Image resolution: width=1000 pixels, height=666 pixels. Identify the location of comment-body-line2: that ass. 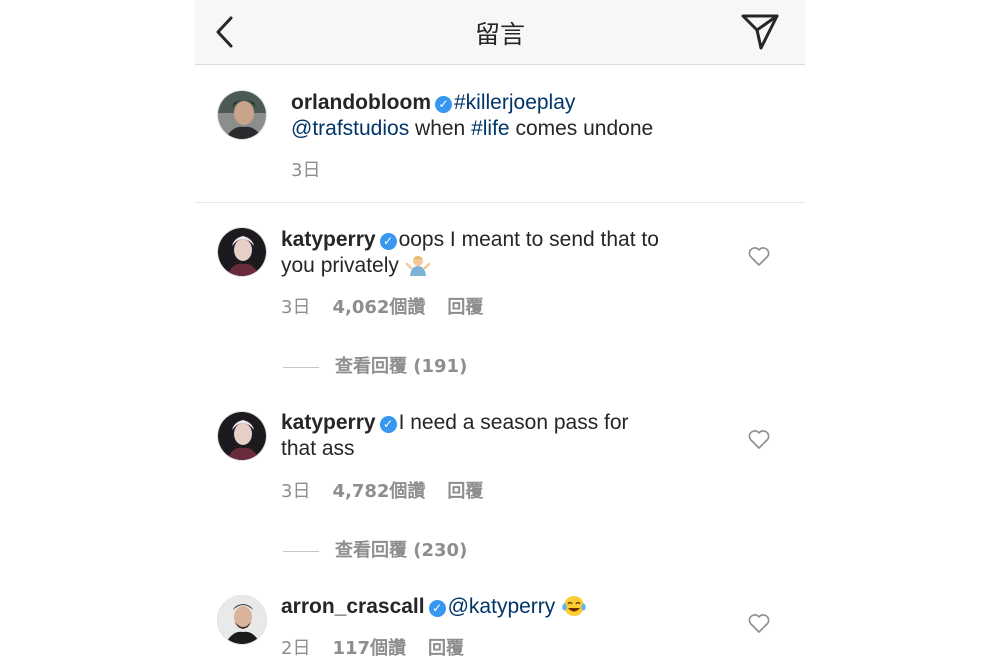
(318, 448).